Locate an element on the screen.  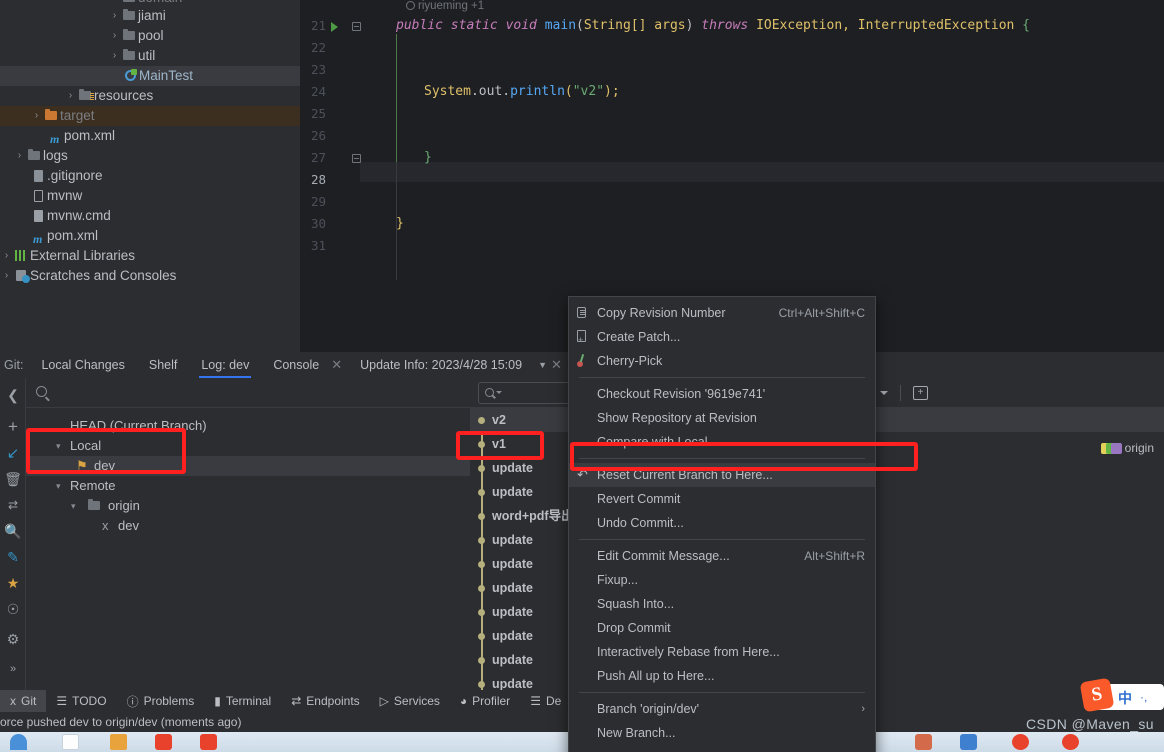
tree-item-label: pool is located at coordinates (151, 35).